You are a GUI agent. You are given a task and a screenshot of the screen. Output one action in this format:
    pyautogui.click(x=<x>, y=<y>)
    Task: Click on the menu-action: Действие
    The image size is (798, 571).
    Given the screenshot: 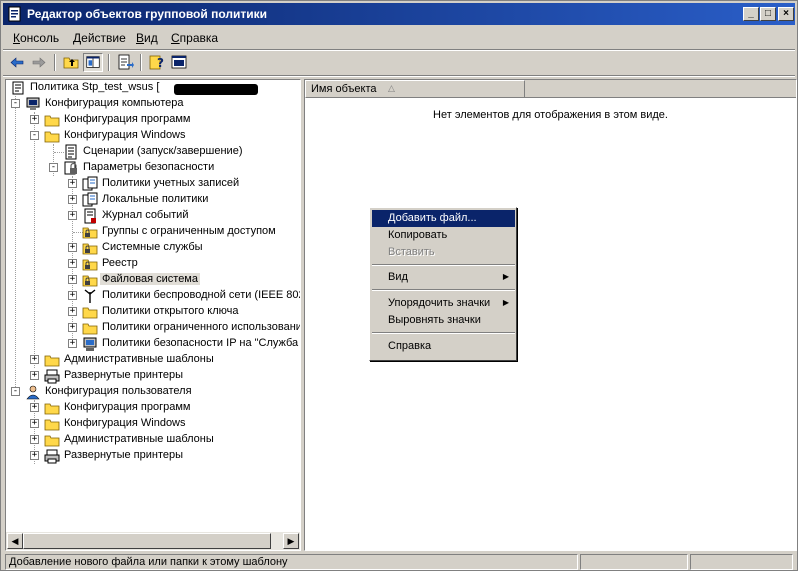 What is the action you would take?
    pyautogui.click(x=99, y=38)
    